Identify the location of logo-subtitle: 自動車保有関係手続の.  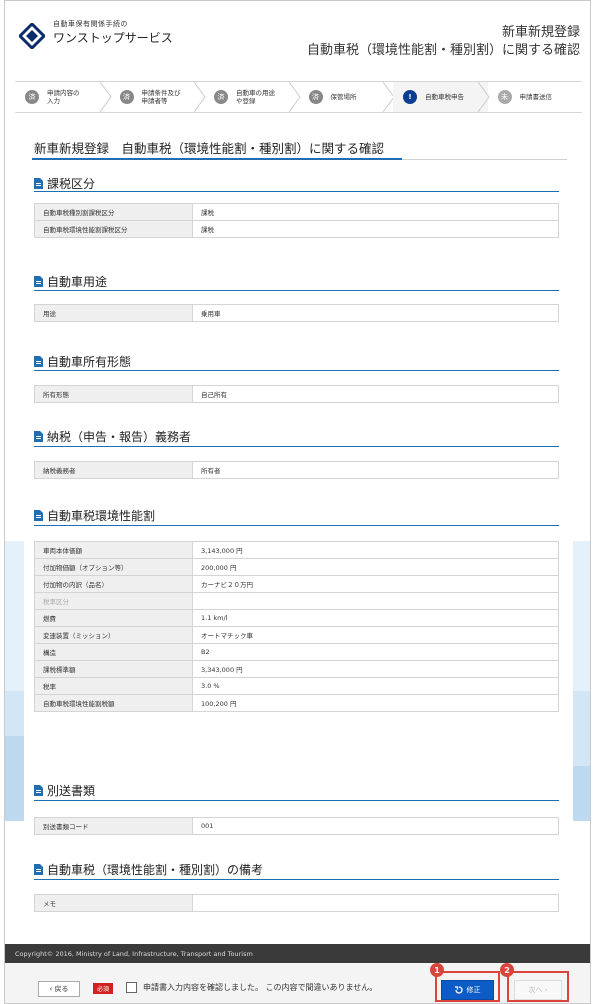
(90, 24).